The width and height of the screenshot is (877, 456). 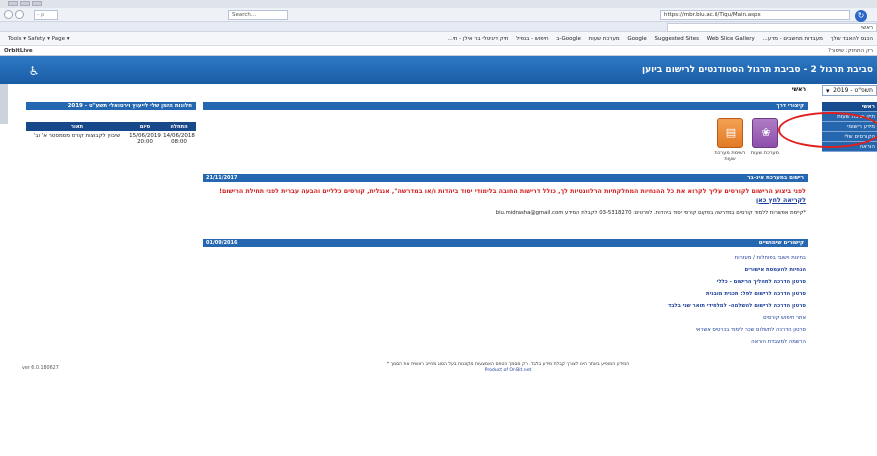 I want to click on useful-links-date: 01/09/2016, so click(x=222, y=243).